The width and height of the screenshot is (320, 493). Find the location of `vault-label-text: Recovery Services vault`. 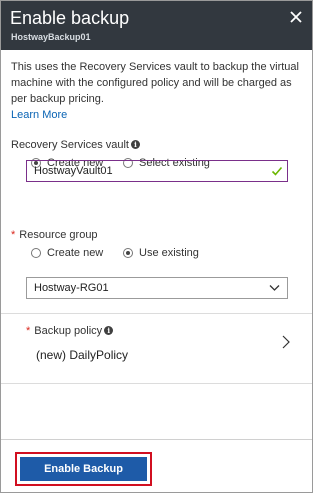

vault-label-text: Recovery Services vault is located at coordinates (70, 145).